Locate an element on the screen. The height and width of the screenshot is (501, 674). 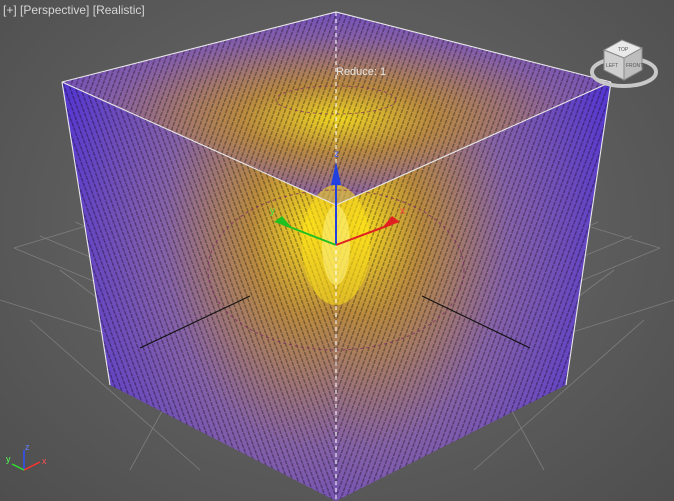
axis-tripod: z x y is located at coordinates (26, 456).